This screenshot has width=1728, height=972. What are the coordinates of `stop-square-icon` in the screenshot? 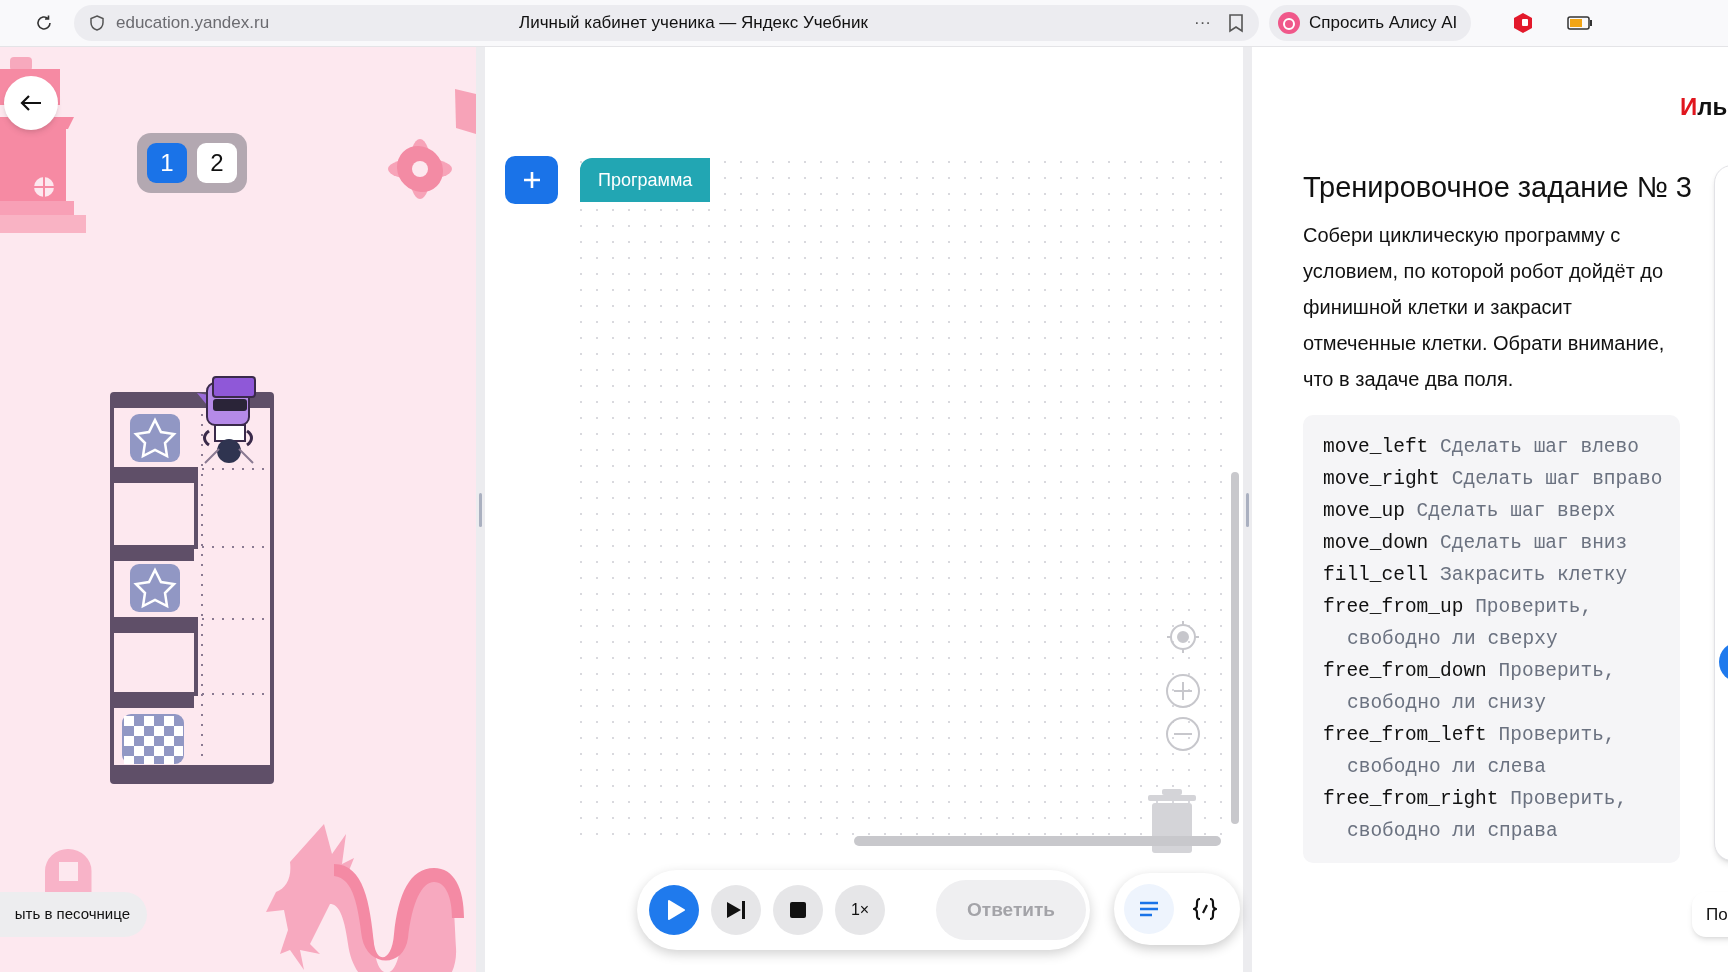 It's located at (798, 910).